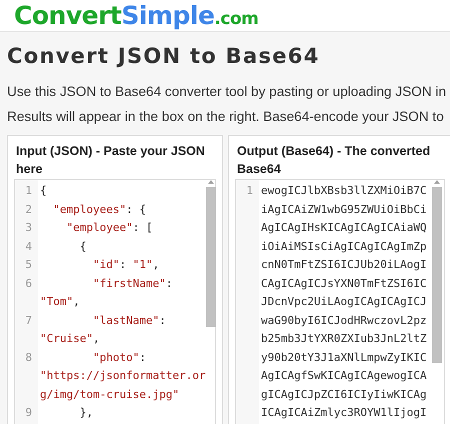 This screenshot has width=450, height=424. I want to click on code-line: "lastName":, so click(129, 320).